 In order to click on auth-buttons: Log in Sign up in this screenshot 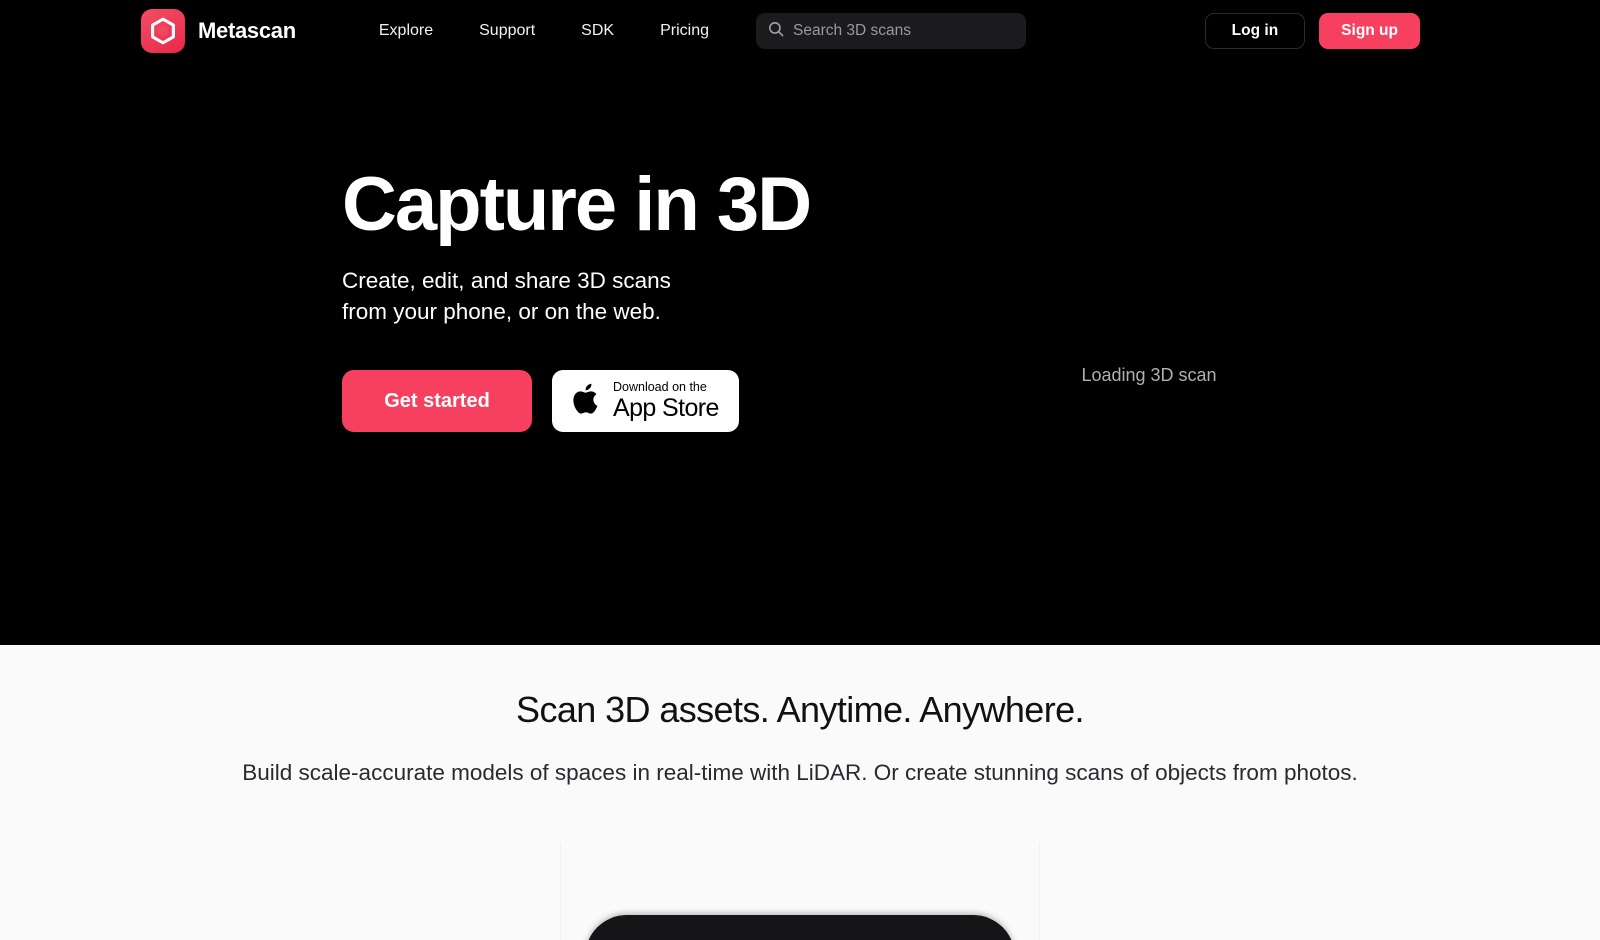, I will do `click(1312, 31)`.